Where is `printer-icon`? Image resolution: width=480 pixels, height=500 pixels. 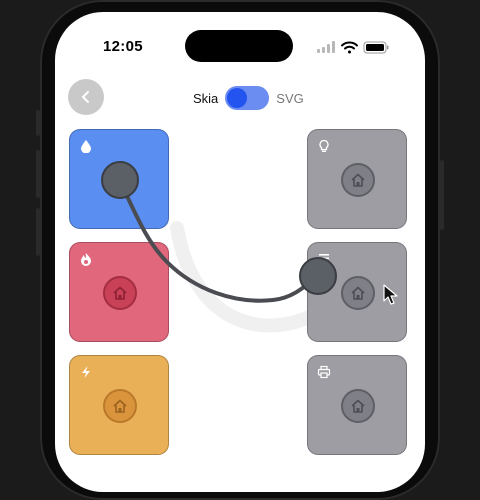 printer-icon is located at coordinates (324, 372).